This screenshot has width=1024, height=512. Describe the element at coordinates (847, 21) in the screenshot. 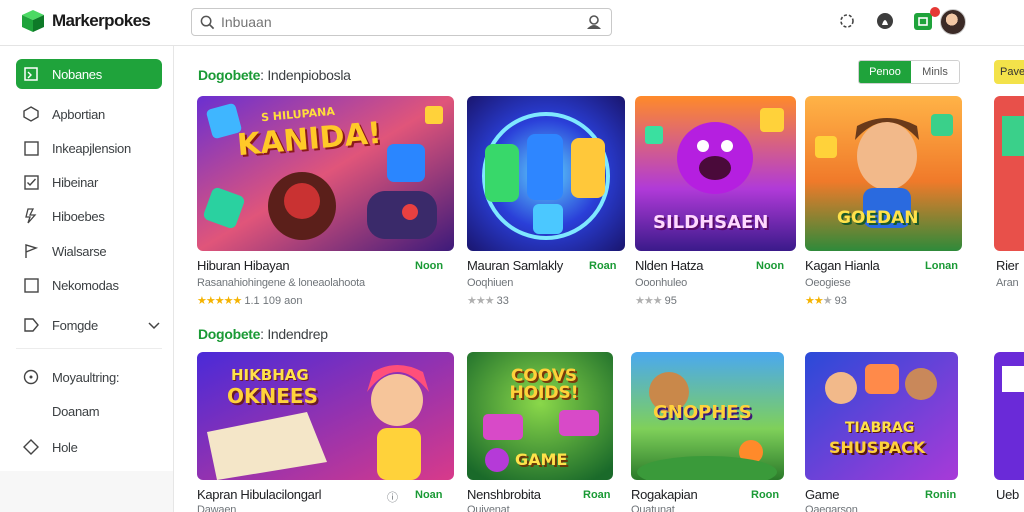

I see `settings-icon` at that location.